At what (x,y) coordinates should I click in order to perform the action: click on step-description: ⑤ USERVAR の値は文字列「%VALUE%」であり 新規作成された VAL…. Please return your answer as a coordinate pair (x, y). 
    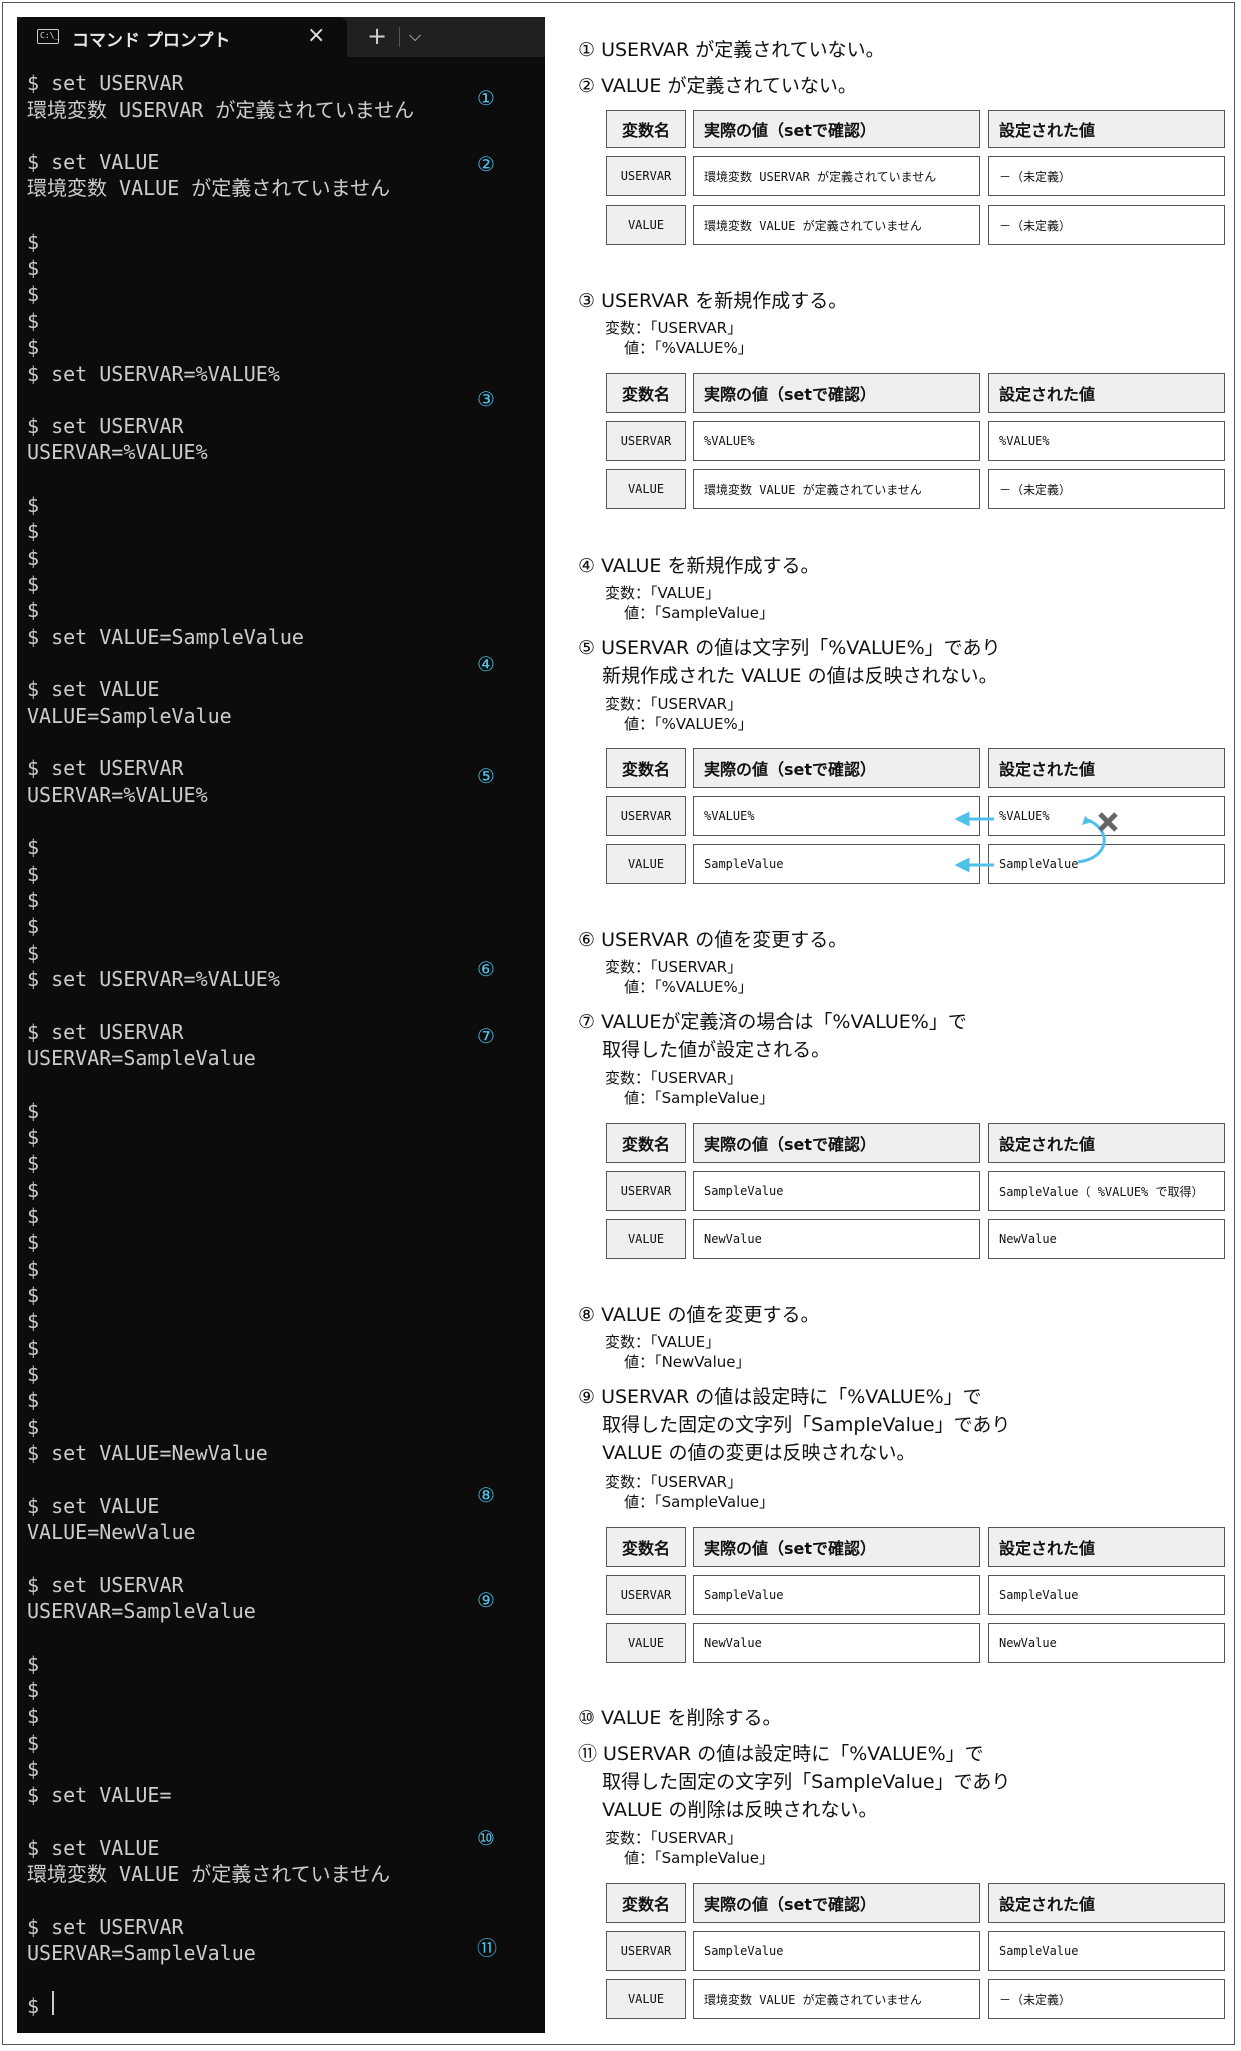
    Looking at the image, I should click on (789, 662).